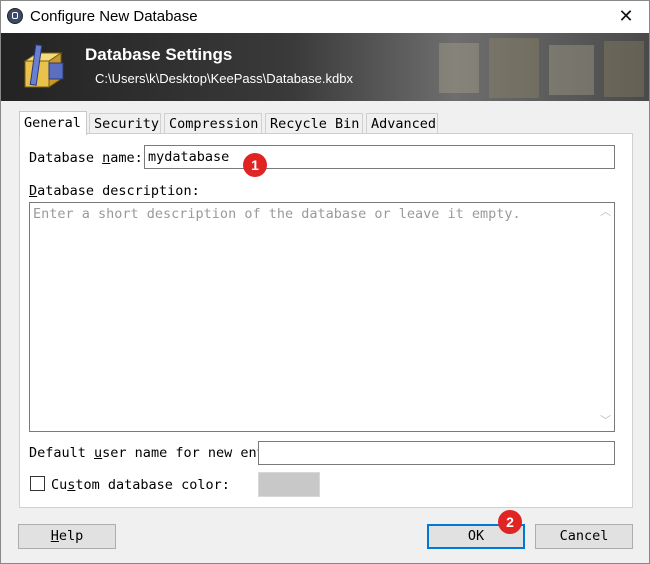  I want to click on custom-color-checkbox, so click(37, 483).